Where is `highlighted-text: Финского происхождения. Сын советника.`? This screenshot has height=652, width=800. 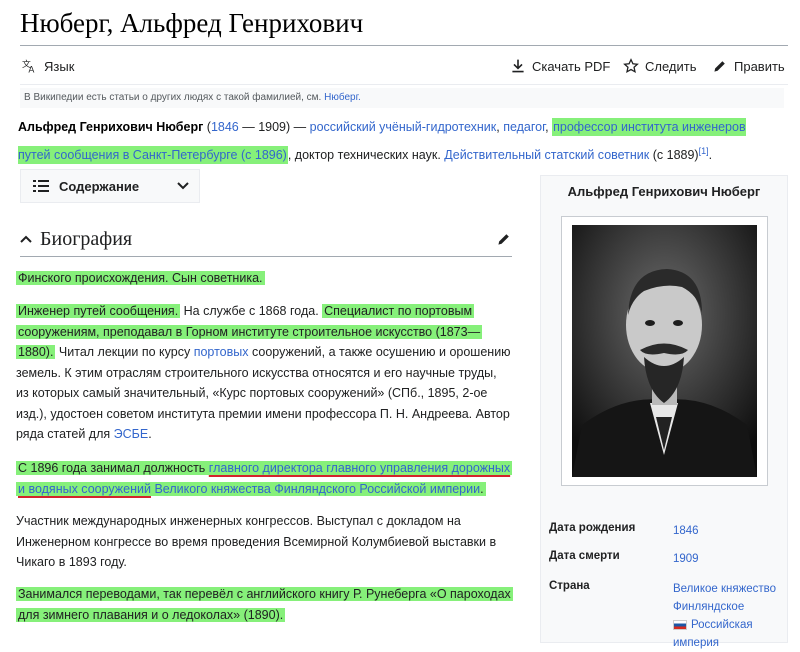
highlighted-text: Финского происхождения. Сын советника. is located at coordinates (140, 278).